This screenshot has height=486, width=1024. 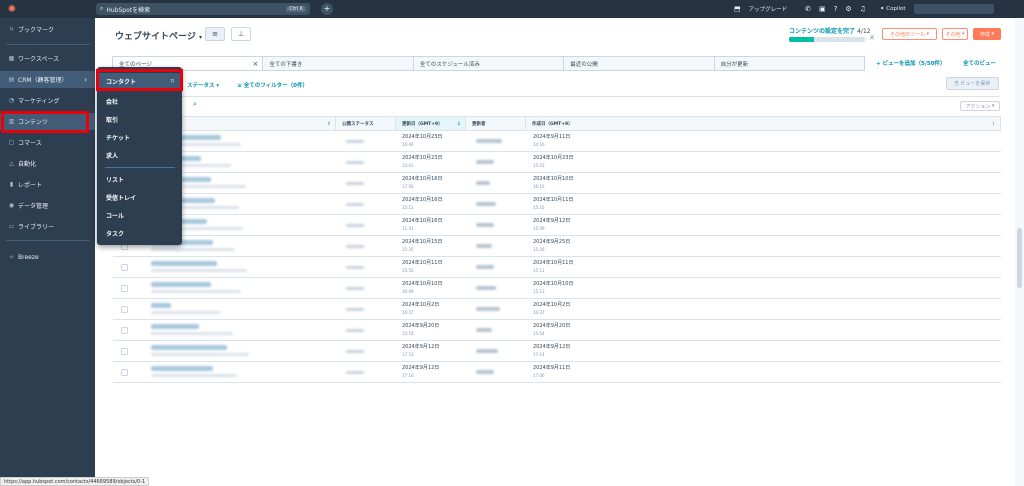 I want to click on close-tab-icon: ×, so click(x=256, y=64).